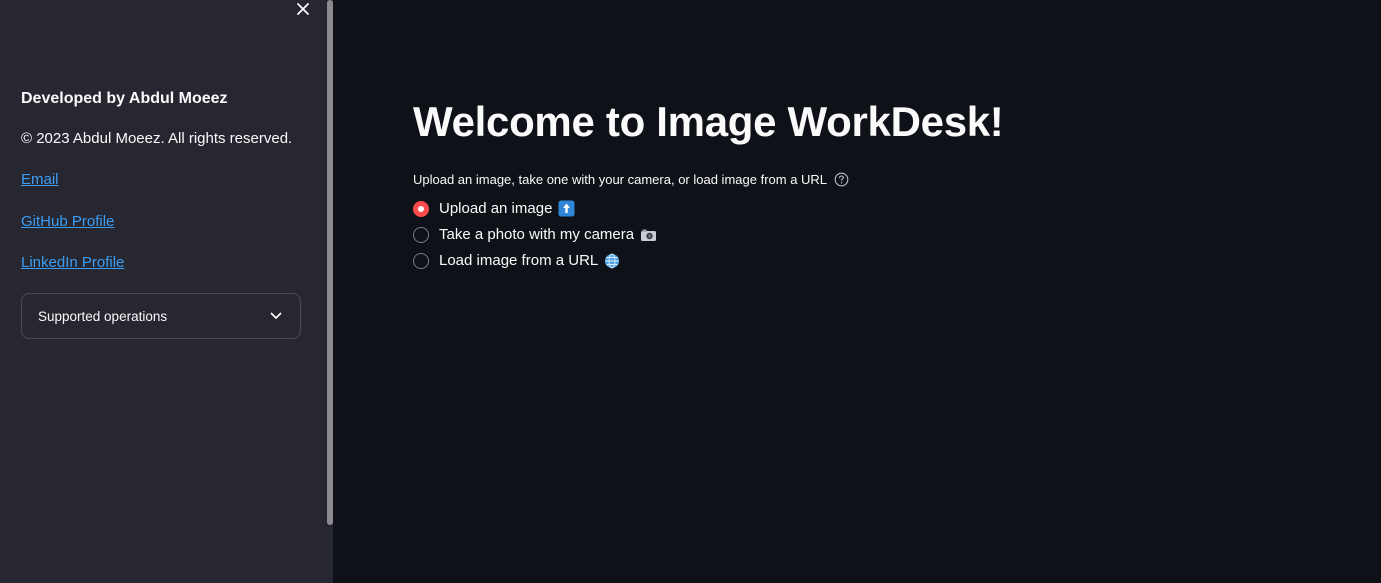 The height and width of the screenshot is (583, 1381). What do you see at coordinates (612, 261) in the screenshot?
I see `globe-emoji-icon` at bounding box center [612, 261].